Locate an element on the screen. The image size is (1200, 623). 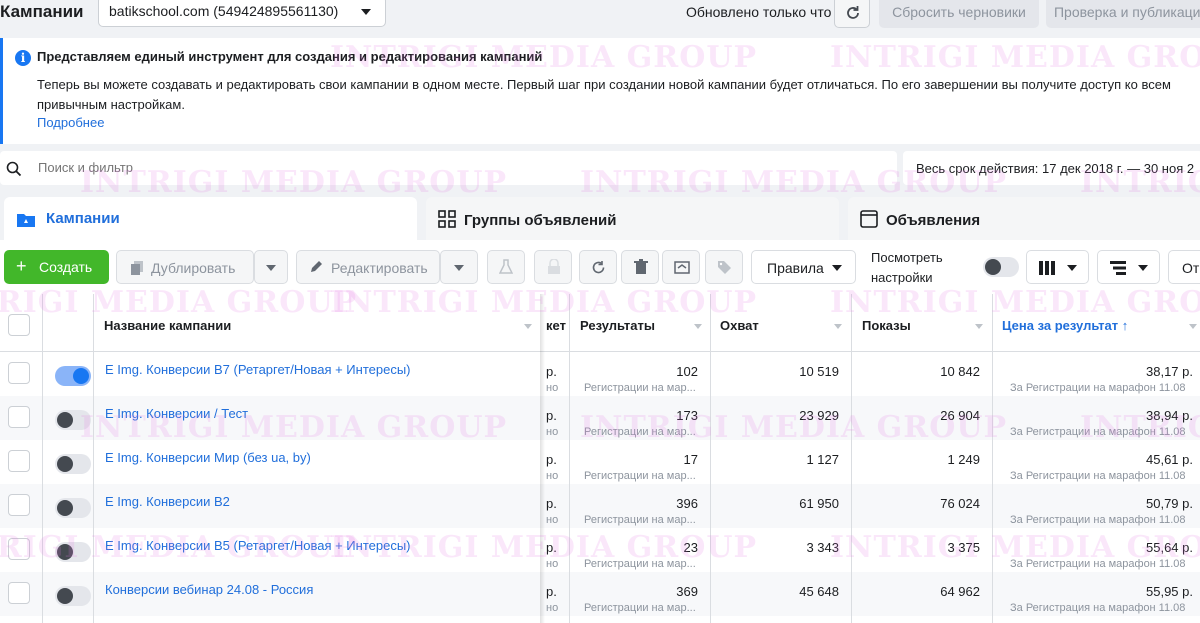
results-cell: 396 is located at coordinates (687, 503).